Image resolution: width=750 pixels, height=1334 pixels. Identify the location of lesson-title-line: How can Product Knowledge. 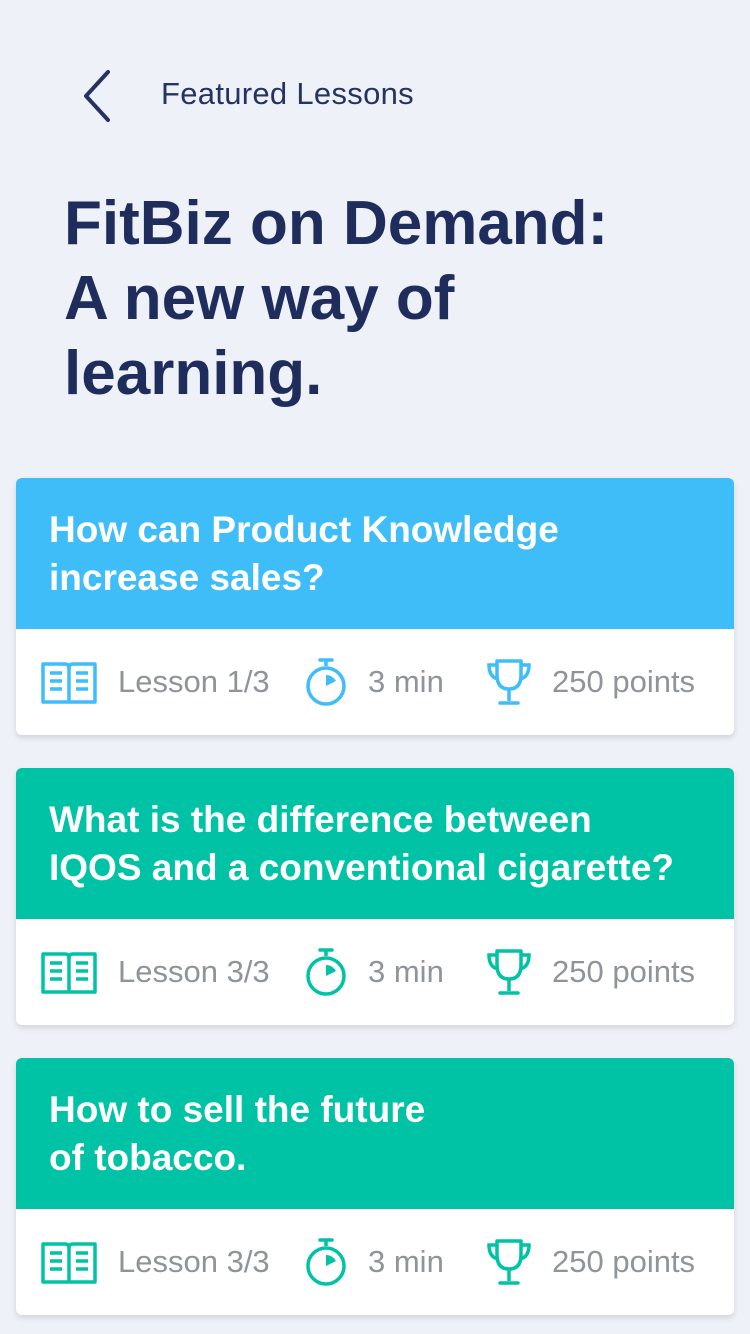
(304, 529).